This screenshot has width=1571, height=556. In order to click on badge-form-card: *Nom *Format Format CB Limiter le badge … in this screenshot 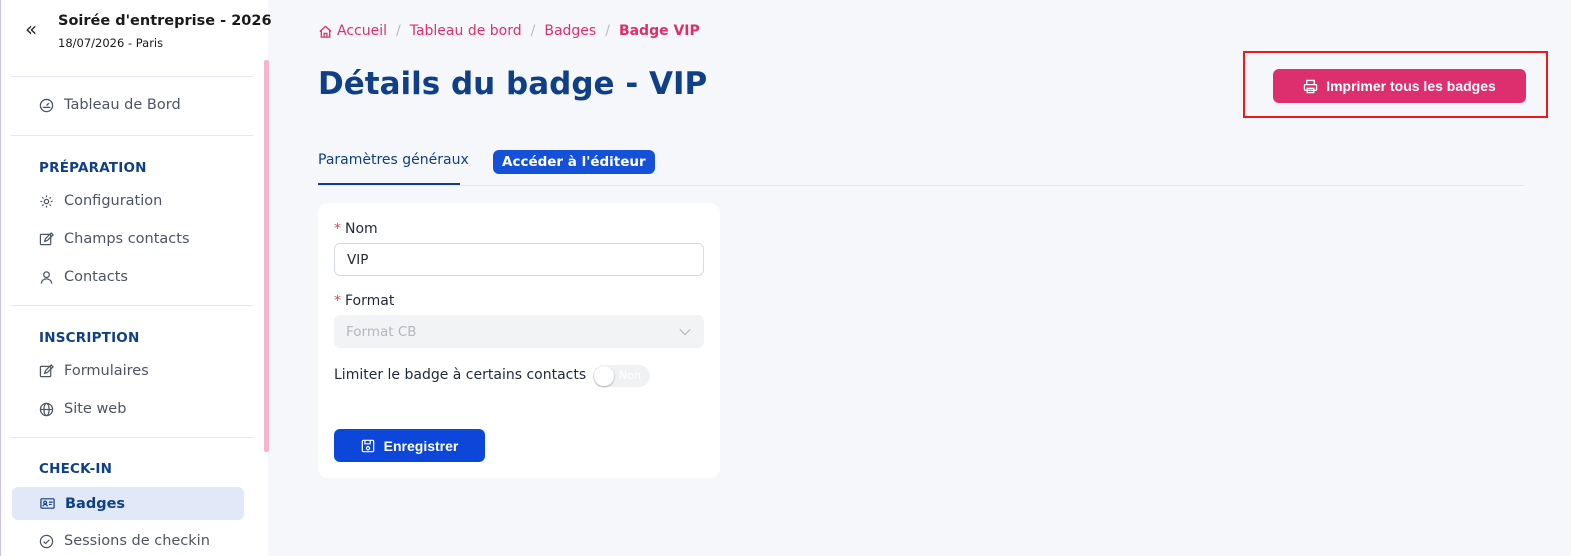, I will do `click(519, 340)`.